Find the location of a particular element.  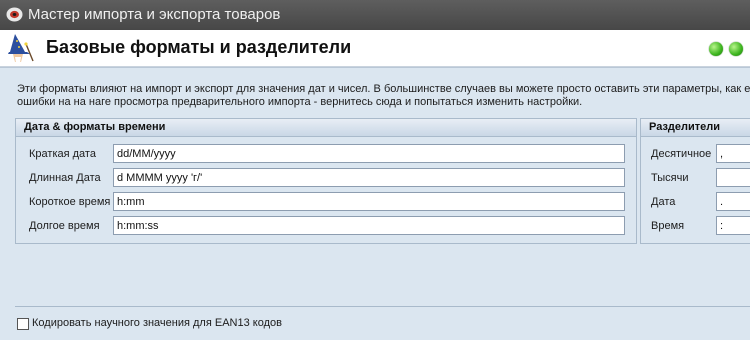

long-time-field is located at coordinates (369, 225).